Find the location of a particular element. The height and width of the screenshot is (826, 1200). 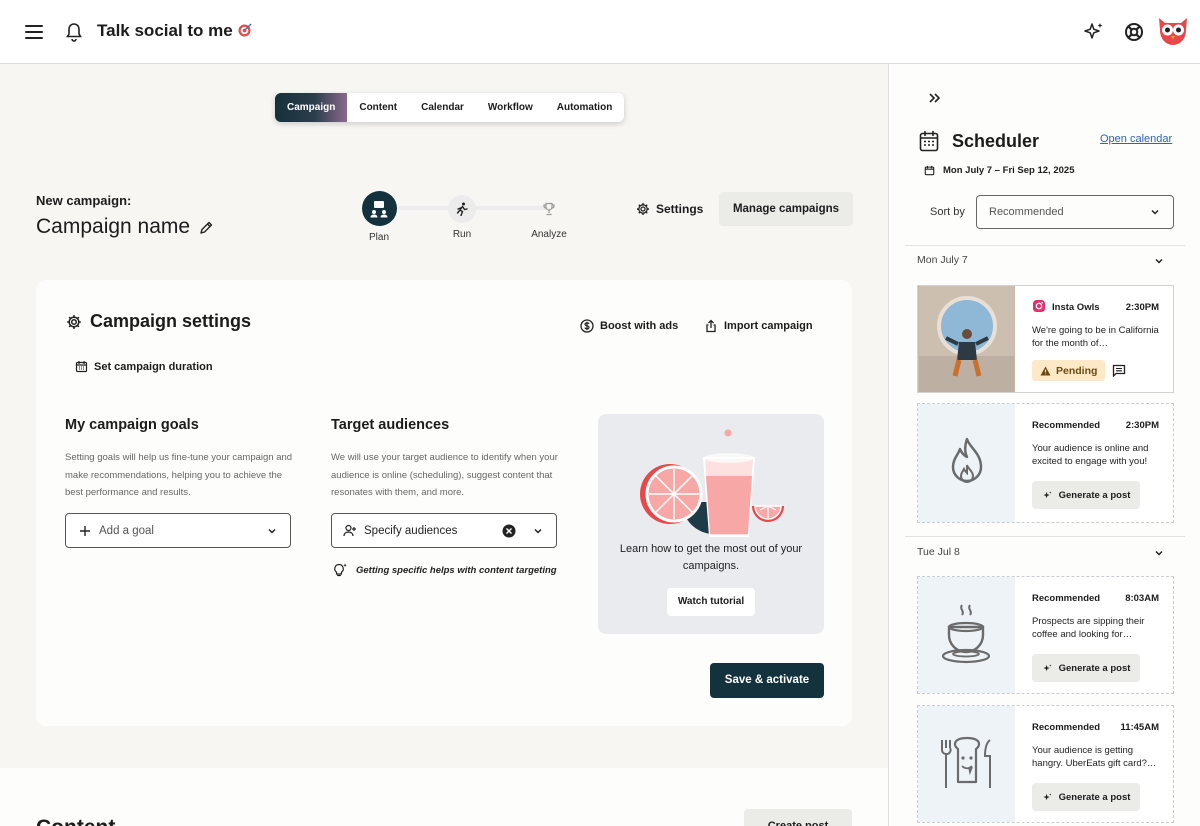

boost-label: Boost with ads is located at coordinates (639, 326).